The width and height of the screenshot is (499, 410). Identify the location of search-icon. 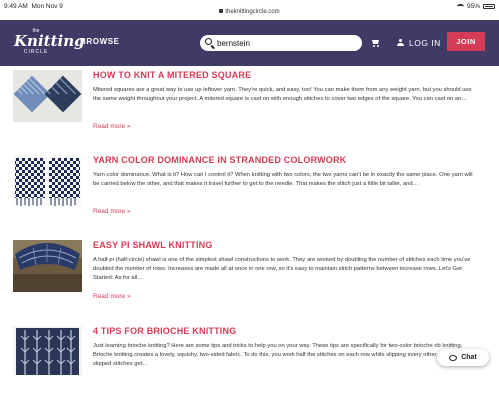
(208, 41).